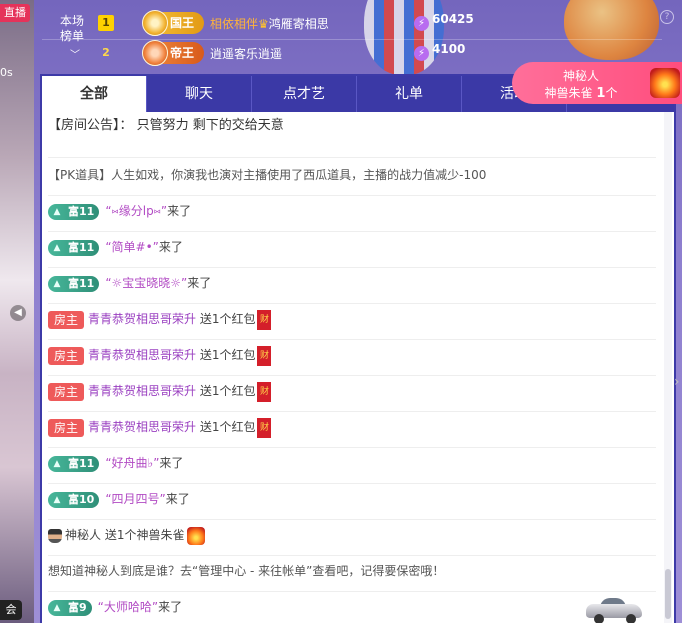 The height and width of the screenshot is (623, 682). I want to click on divider, so click(352, 39).